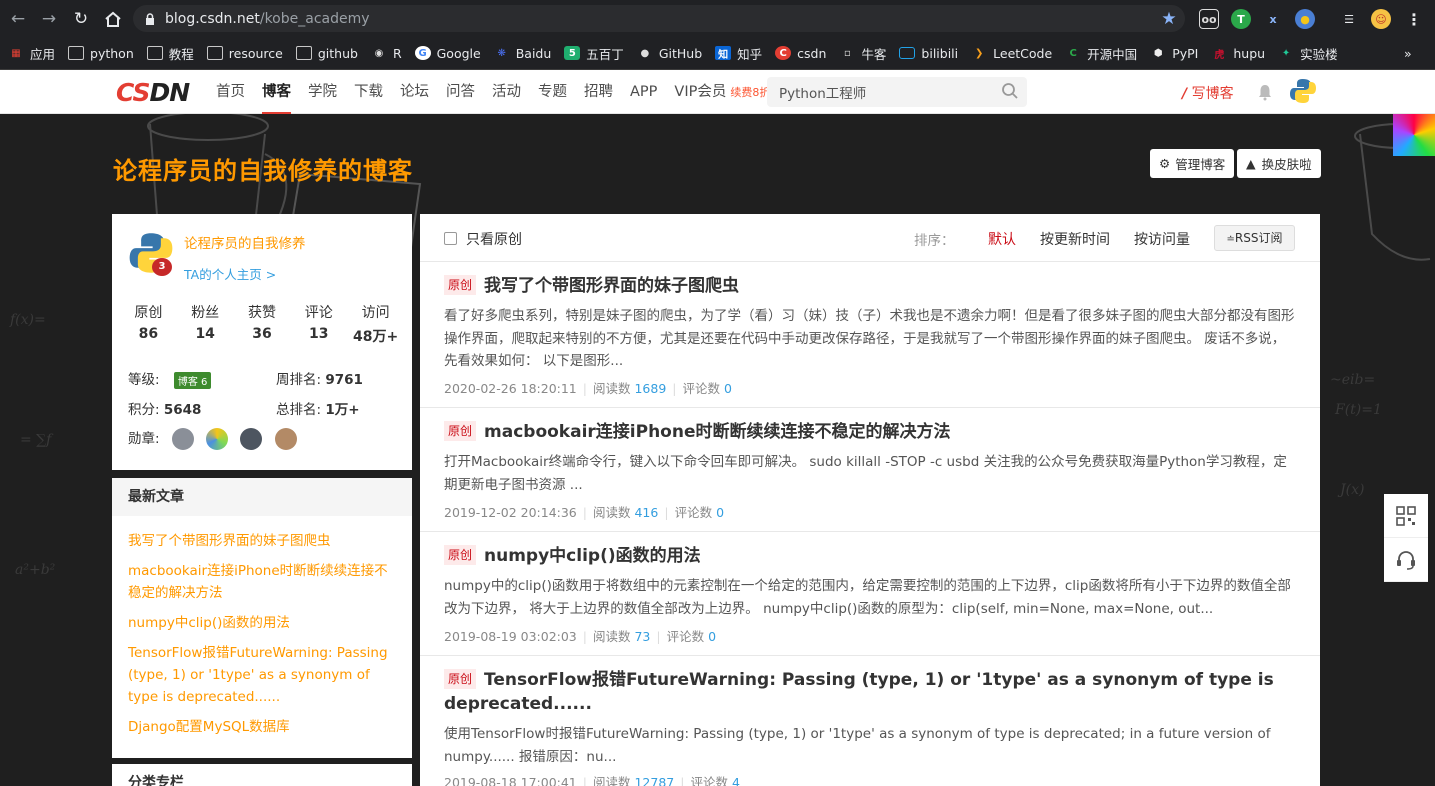 The image size is (1435, 786). I want to click on address-bar: blog.csdn.net/kobe_academy, so click(659, 18).